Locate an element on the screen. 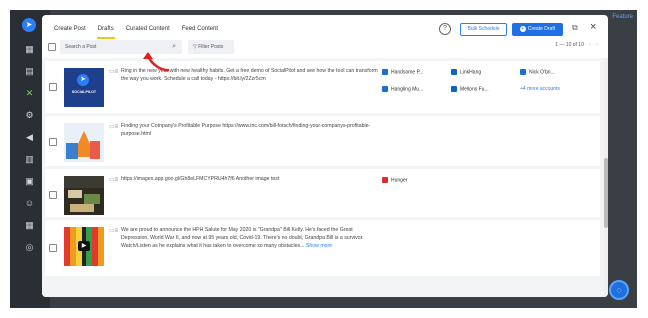 The height and width of the screenshot is (318, 648). account-tag: LinkHang is located at coordinates (466, 72).